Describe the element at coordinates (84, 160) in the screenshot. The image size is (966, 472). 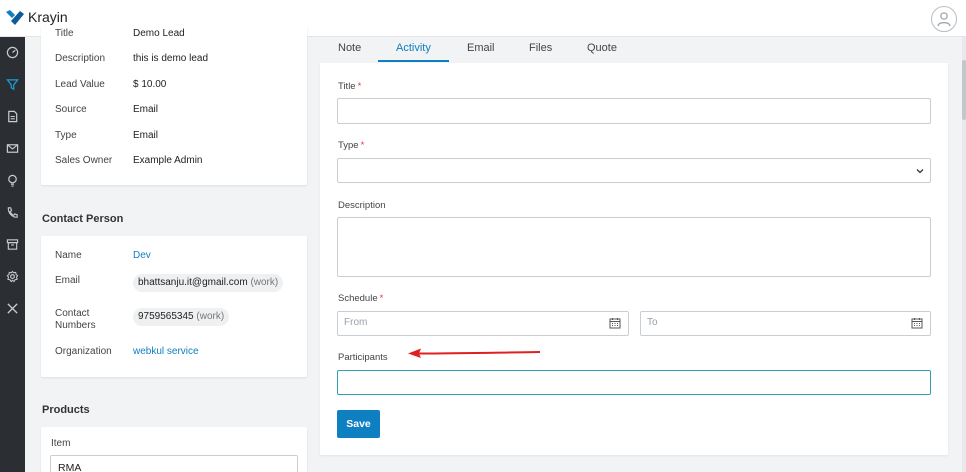
I see `lead-sales-owner-label: Sales Owner` at that location.